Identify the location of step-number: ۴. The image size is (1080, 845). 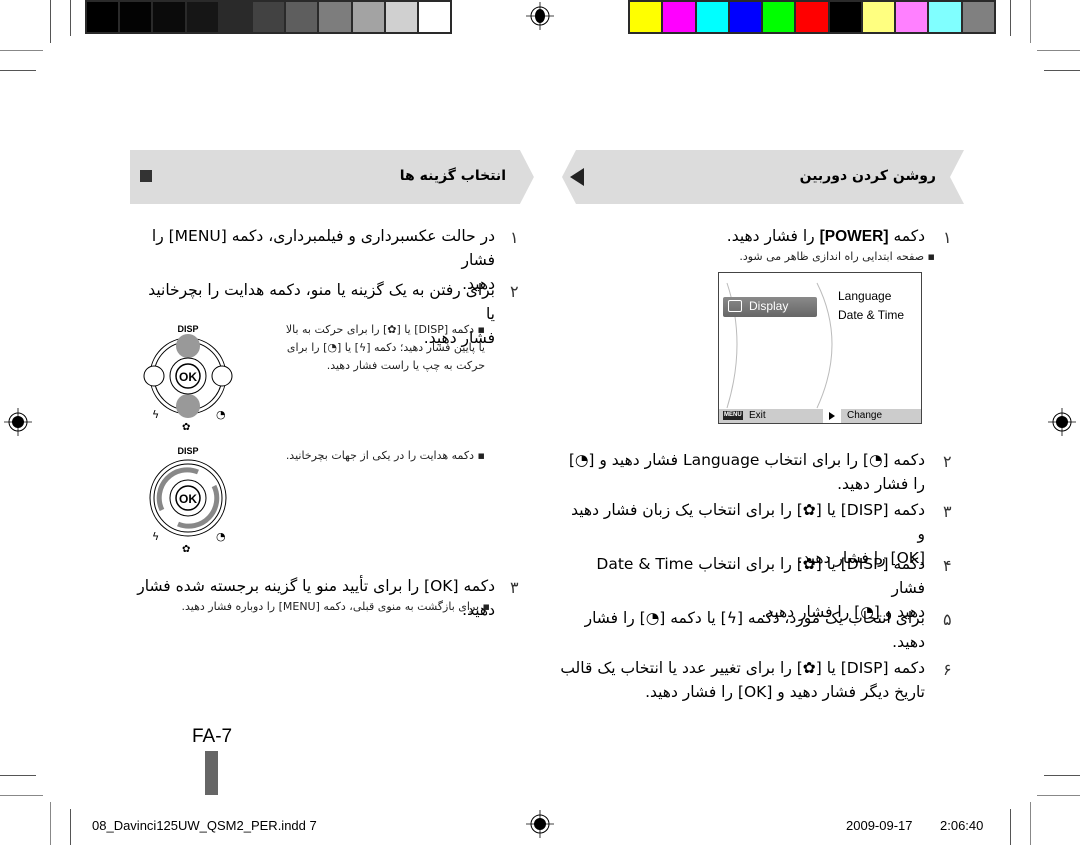
(947, 565).